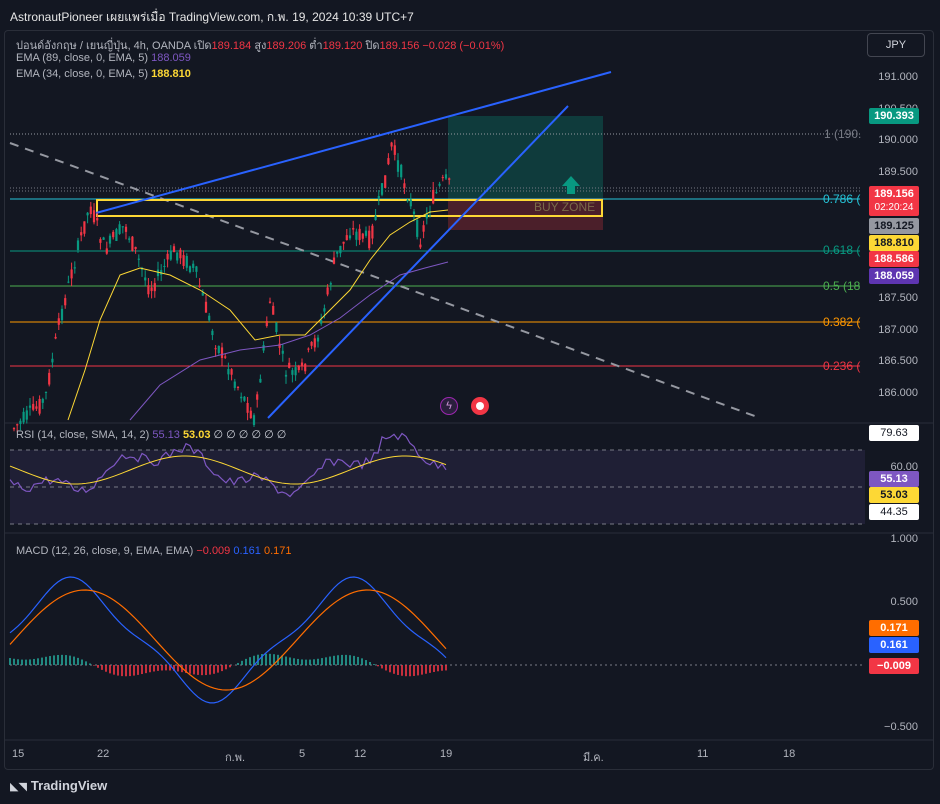 The height and width of the screenshot is (804, 940). I want to click on ema89-price-tag: 188.059, so click(894, 276).